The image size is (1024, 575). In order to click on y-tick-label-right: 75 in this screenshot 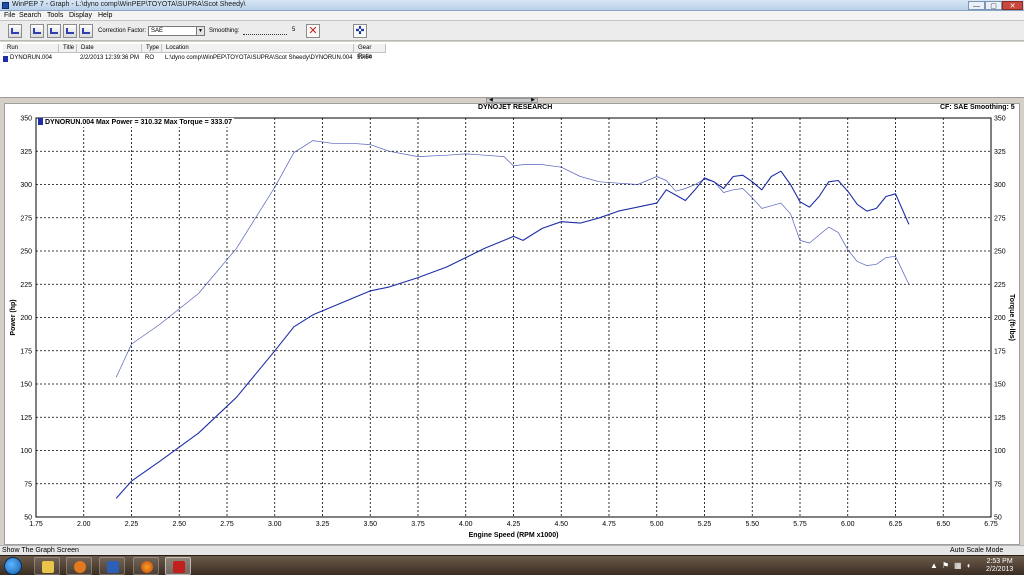, I will do `click(998, 484)`.